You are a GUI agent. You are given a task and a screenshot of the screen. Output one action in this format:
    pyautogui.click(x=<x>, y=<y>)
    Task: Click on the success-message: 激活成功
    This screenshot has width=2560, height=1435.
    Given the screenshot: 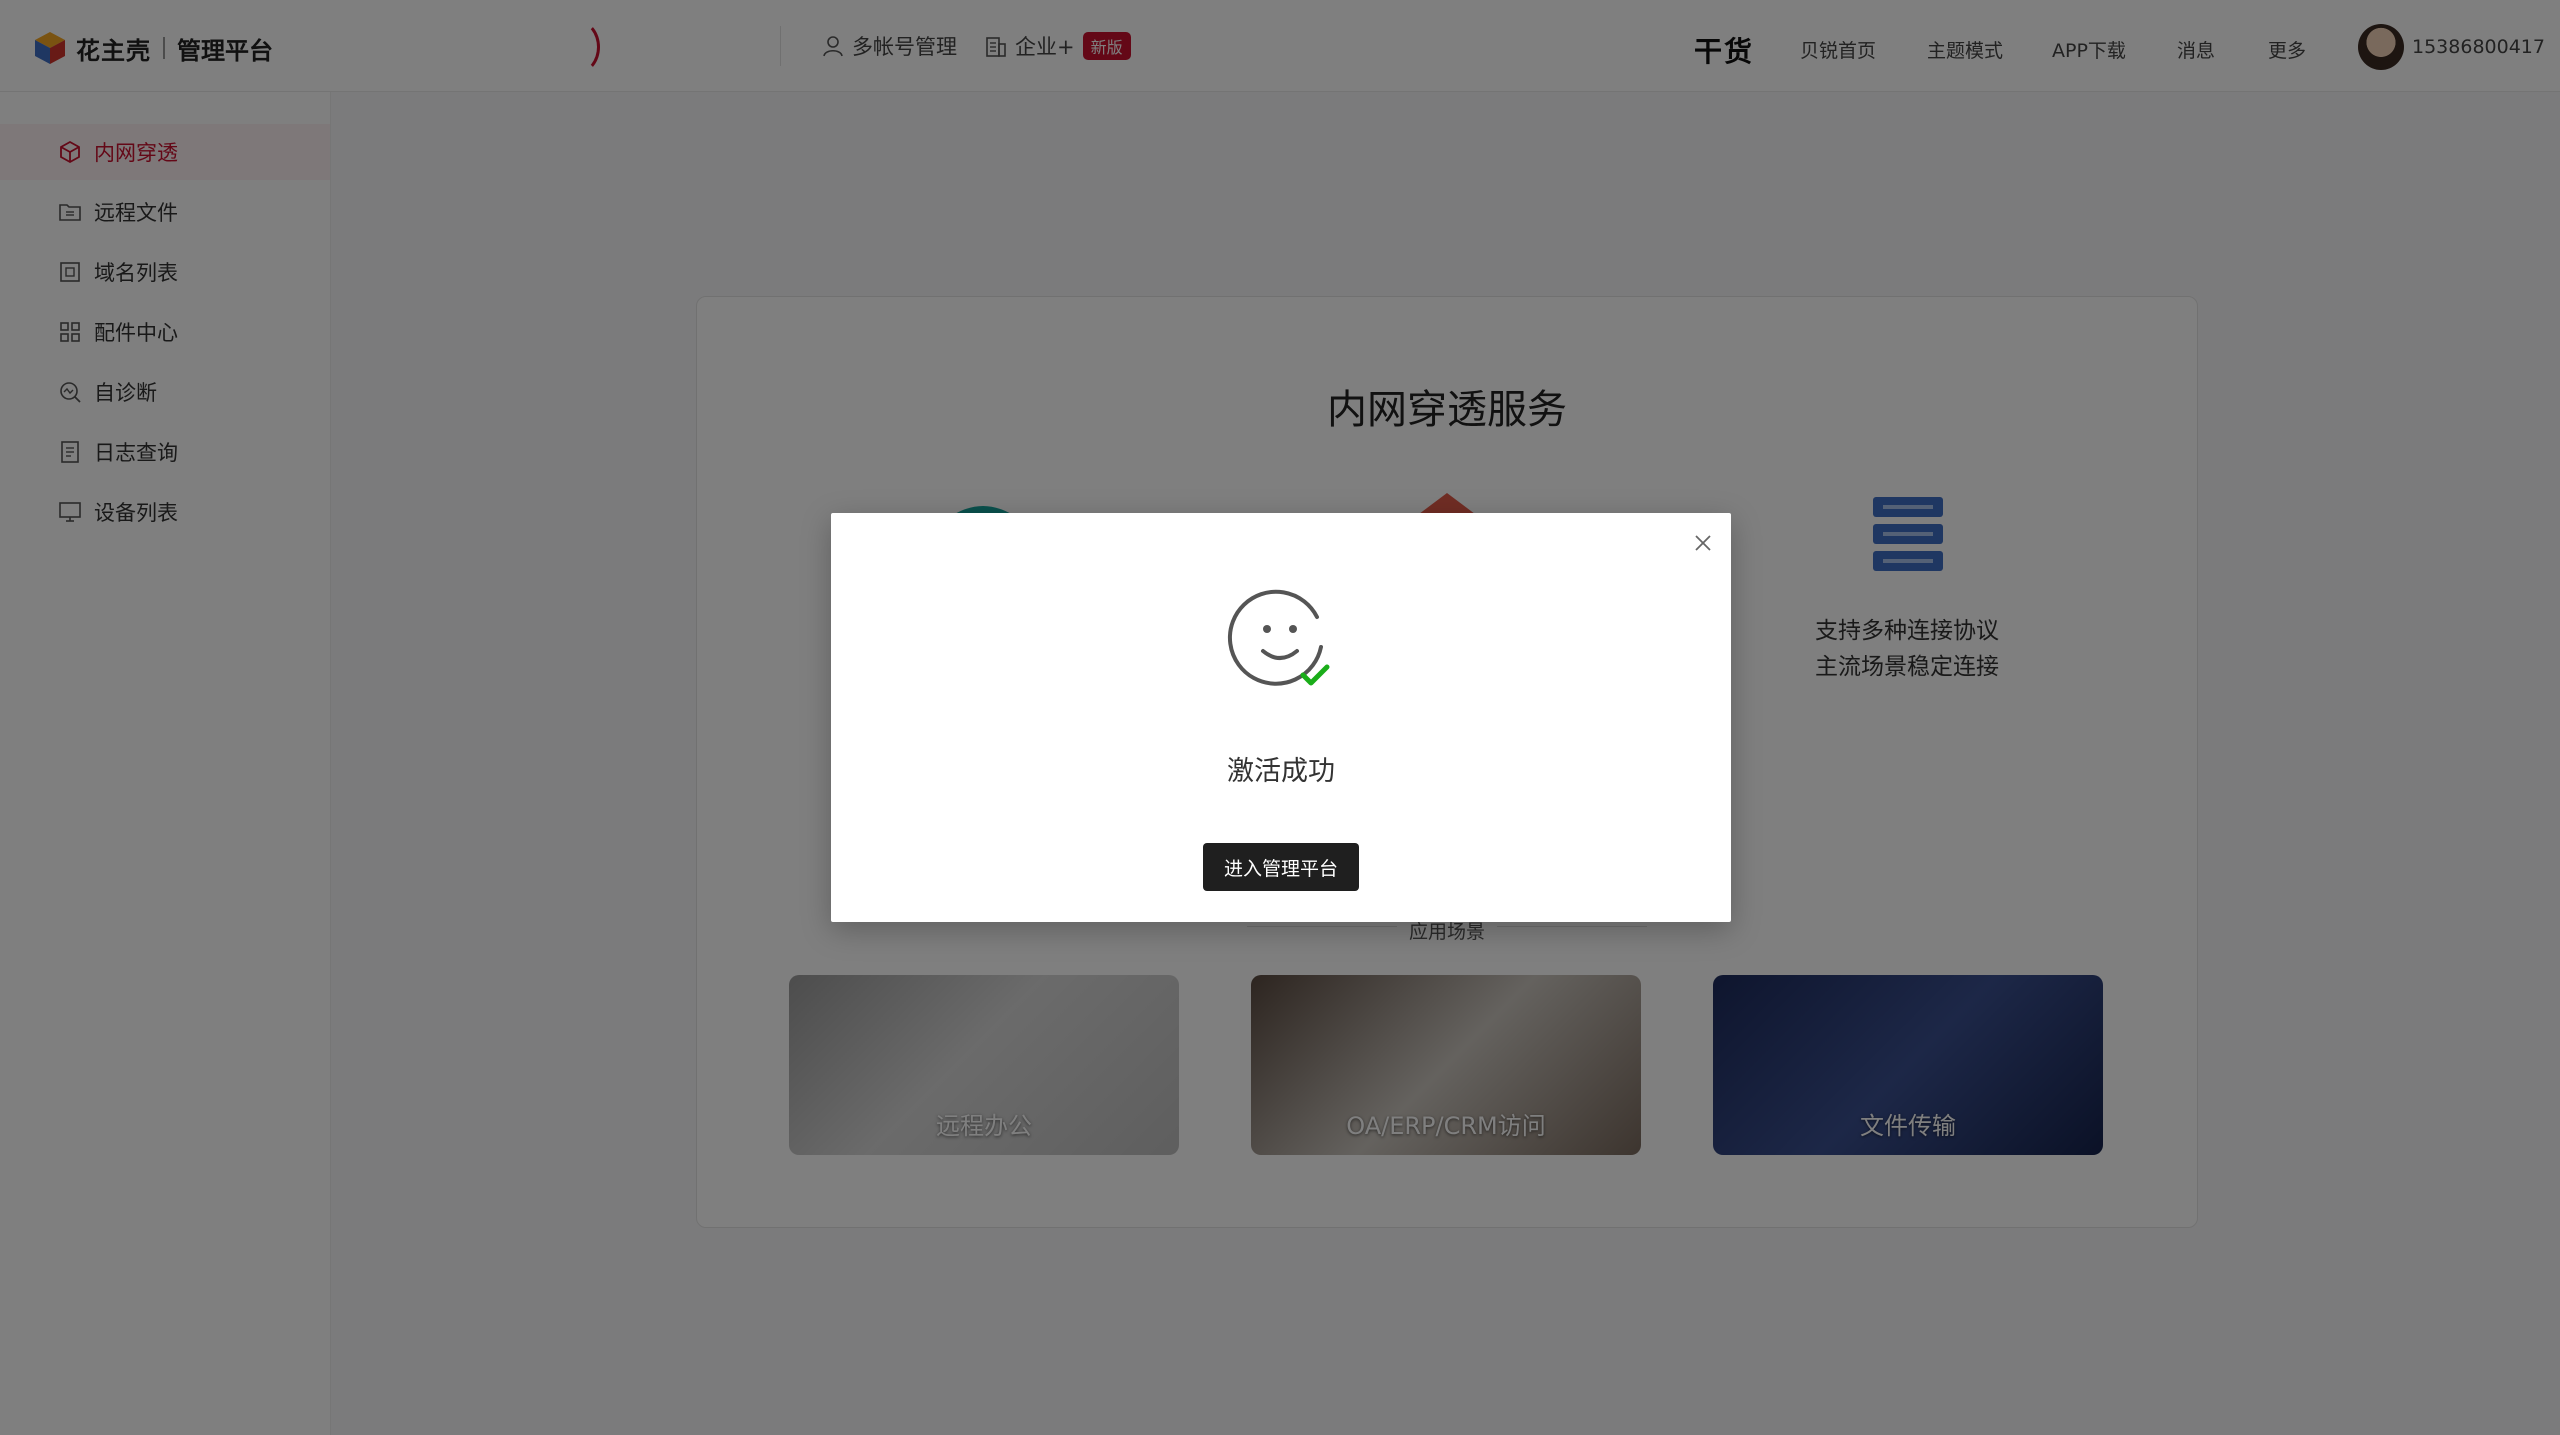 What is the action you would take?
    pyautogui.click(x=1281, y=771)
    